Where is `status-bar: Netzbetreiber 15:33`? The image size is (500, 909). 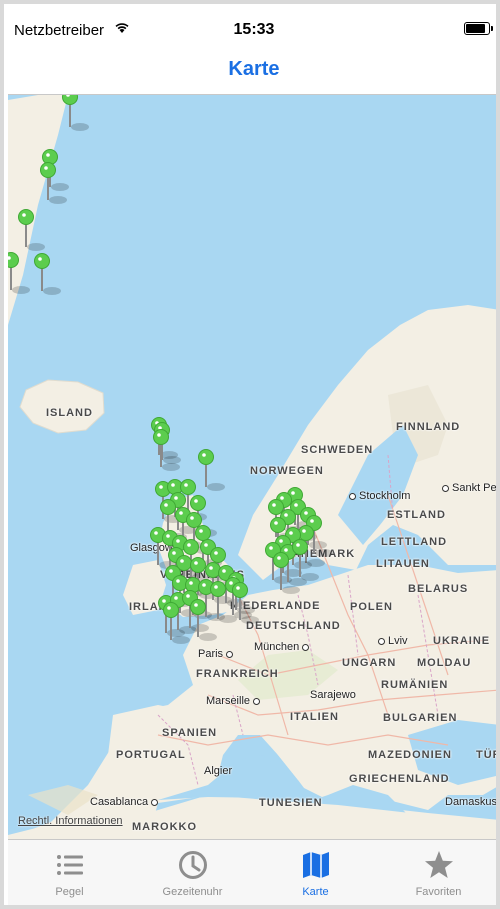
status-bar: Netzbetreiber 15:33 is located at coordinates (252, 29).